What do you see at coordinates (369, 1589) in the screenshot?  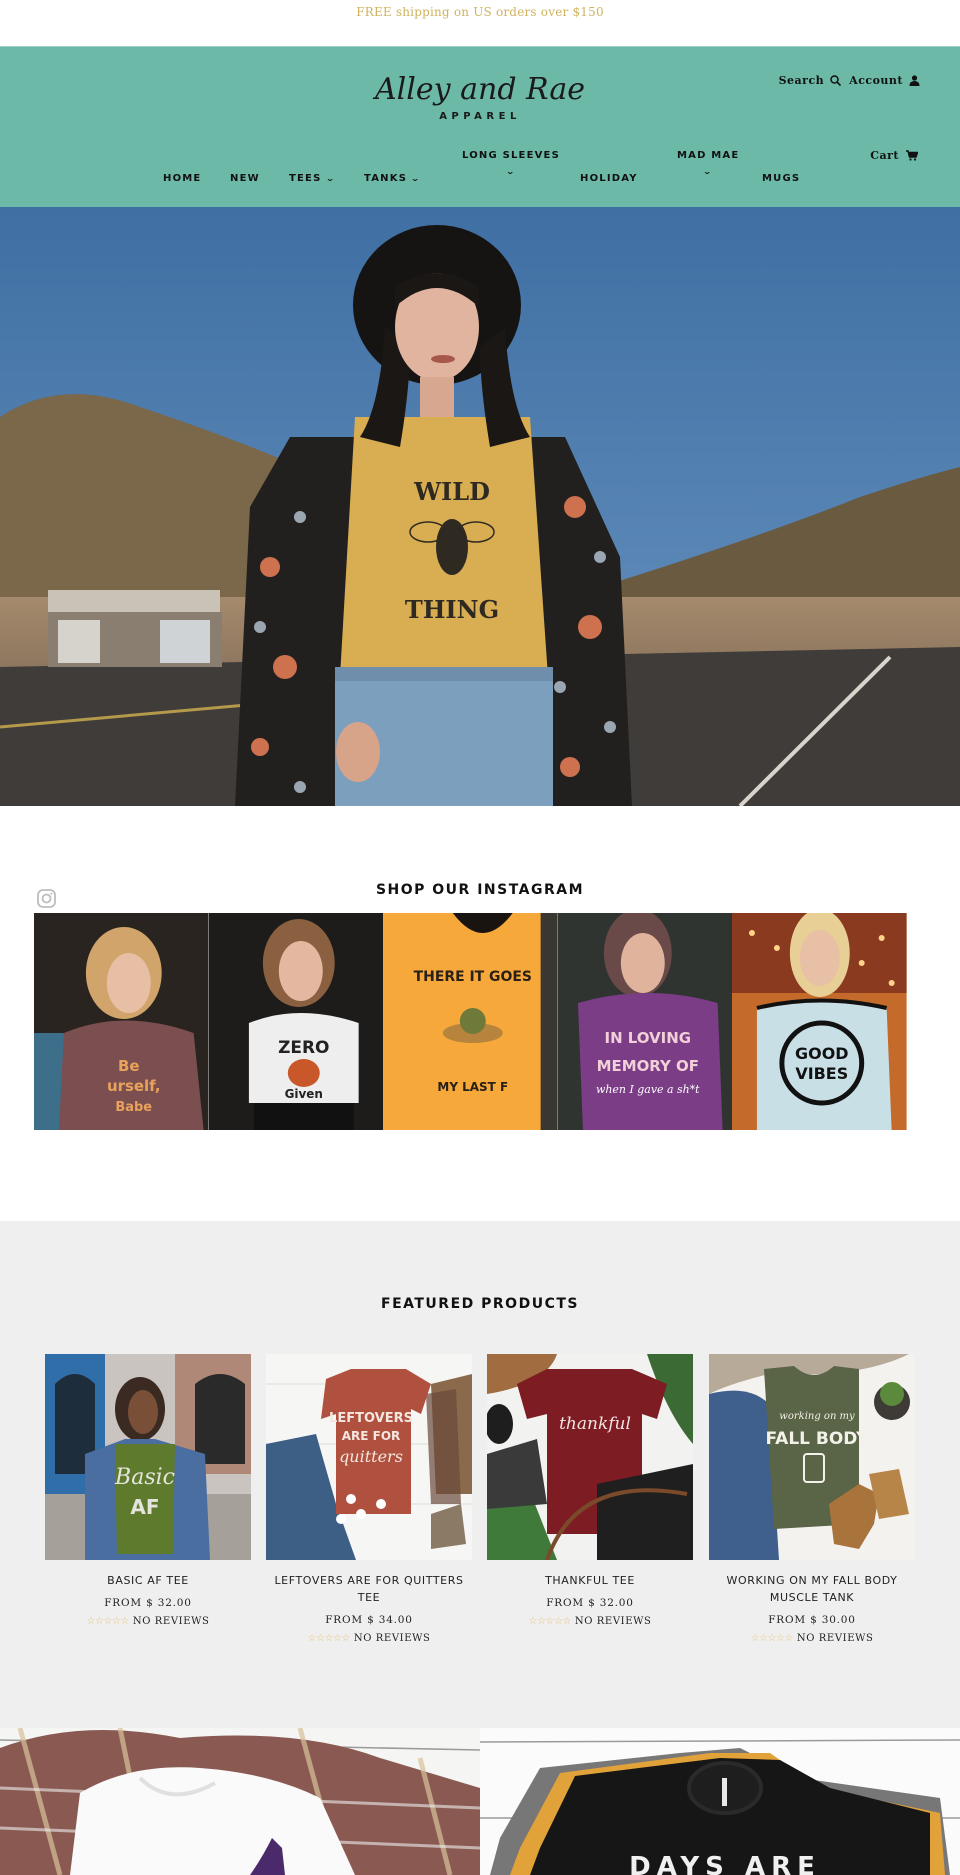 I see `product-name: LEFTOVERS ARE FOR QUITTERS TEE` at bounding box center [369, 1589].